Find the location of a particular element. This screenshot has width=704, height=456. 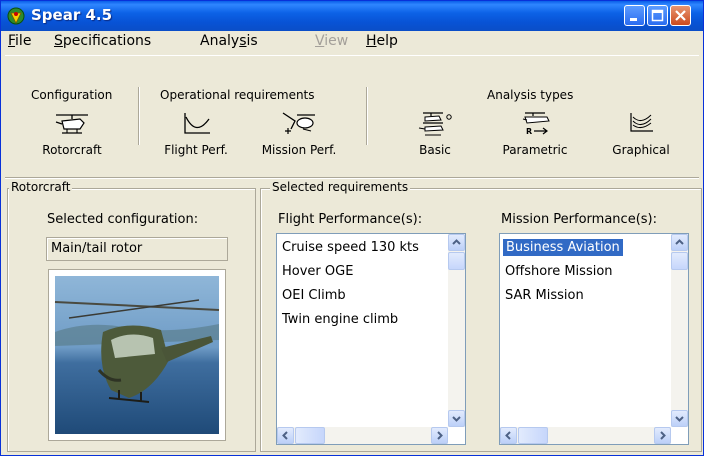

list-item: Offshore Mission is located at coordinates (559, 271).